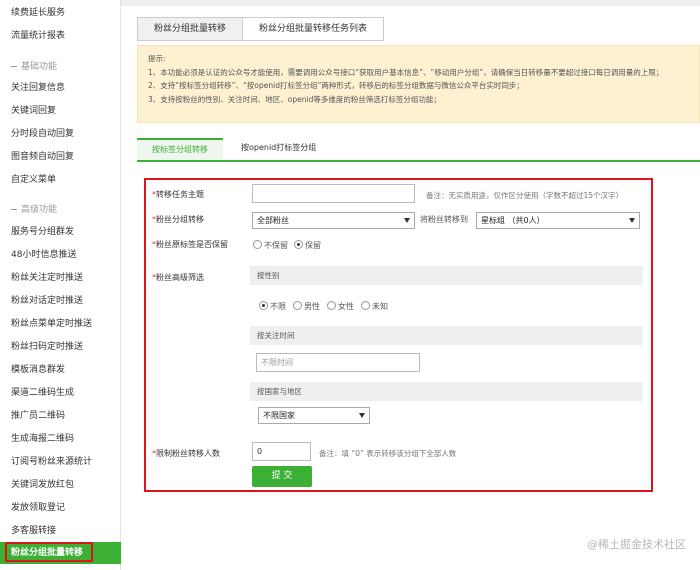 This screenshot has width=700, height=570. What do you see at coordinates (282, 476) in the screenshot?
I see `submit-button: 提 交` at bounding box center [282, 476].